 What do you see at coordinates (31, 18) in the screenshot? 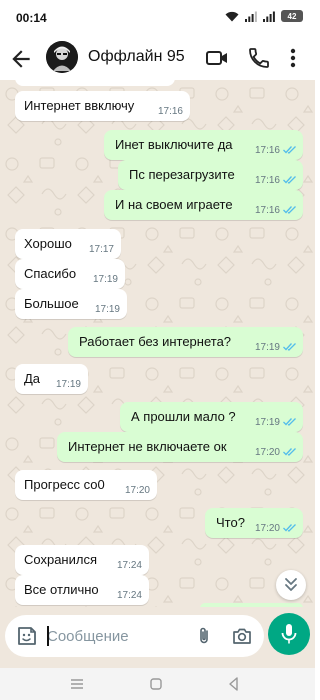
I see `status-time: 00:14` at bounding box center [31, 18].